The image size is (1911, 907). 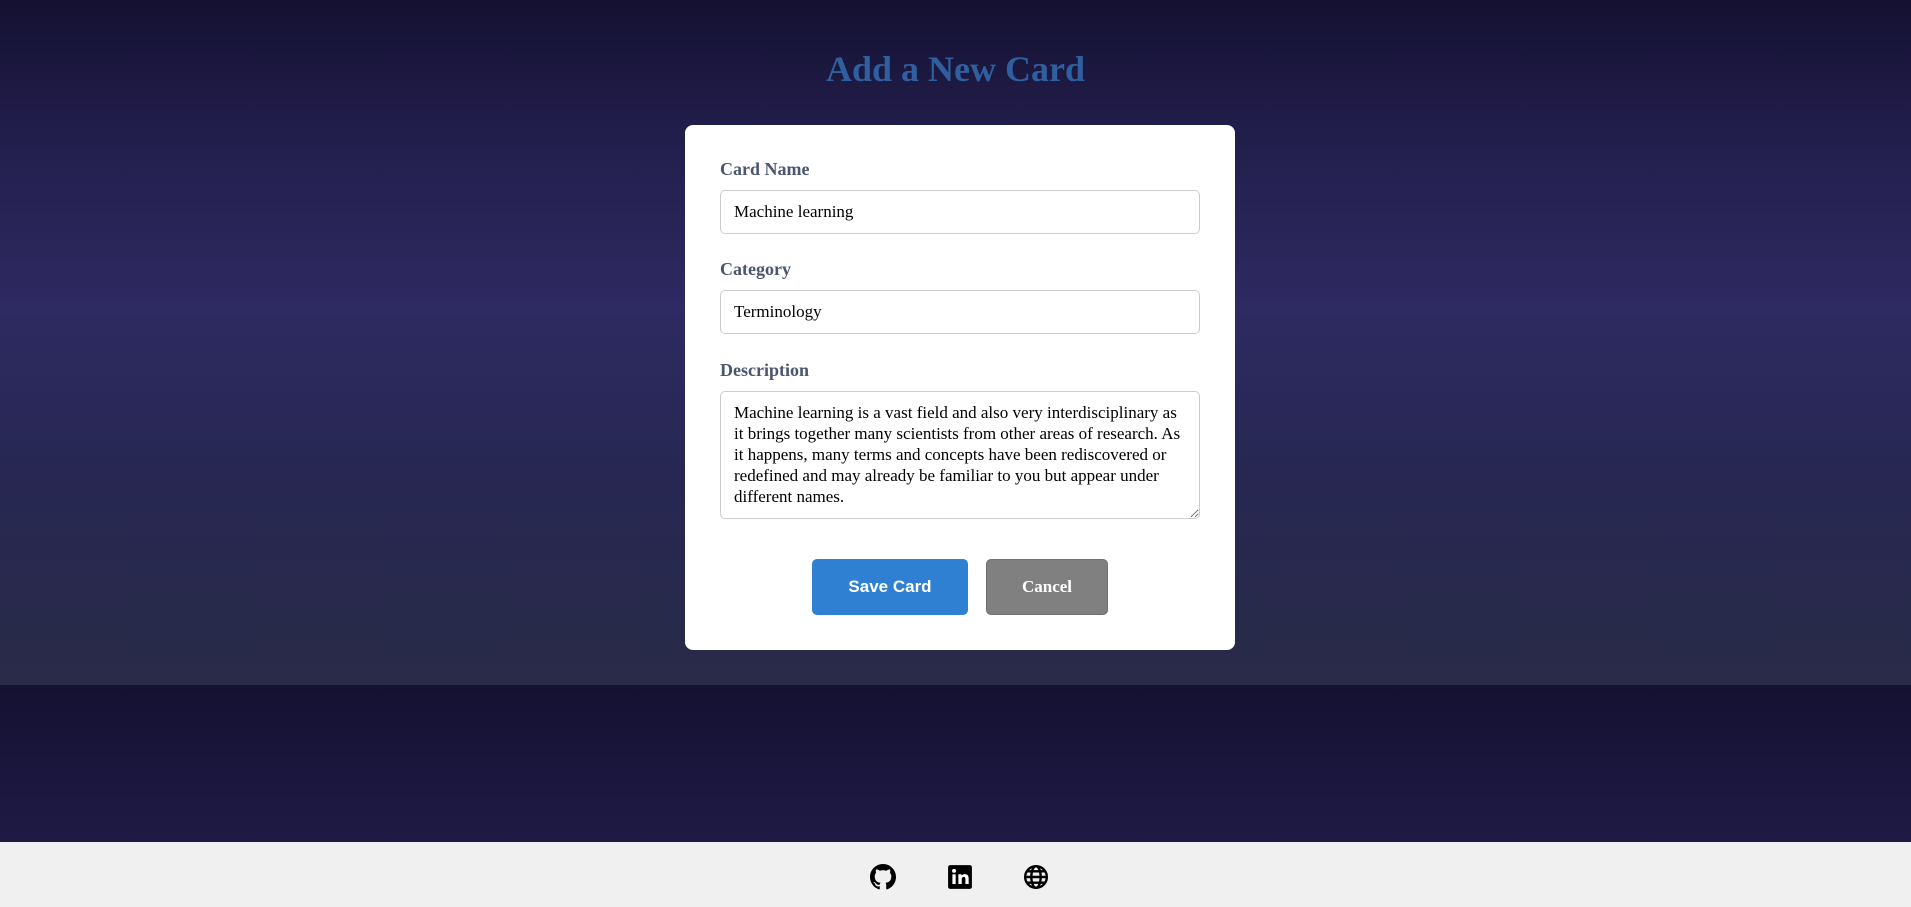 What do you see at coordinates (960, 877) in the screenshot?
I see `linkedin-icon` at bounding box center [960, 877].